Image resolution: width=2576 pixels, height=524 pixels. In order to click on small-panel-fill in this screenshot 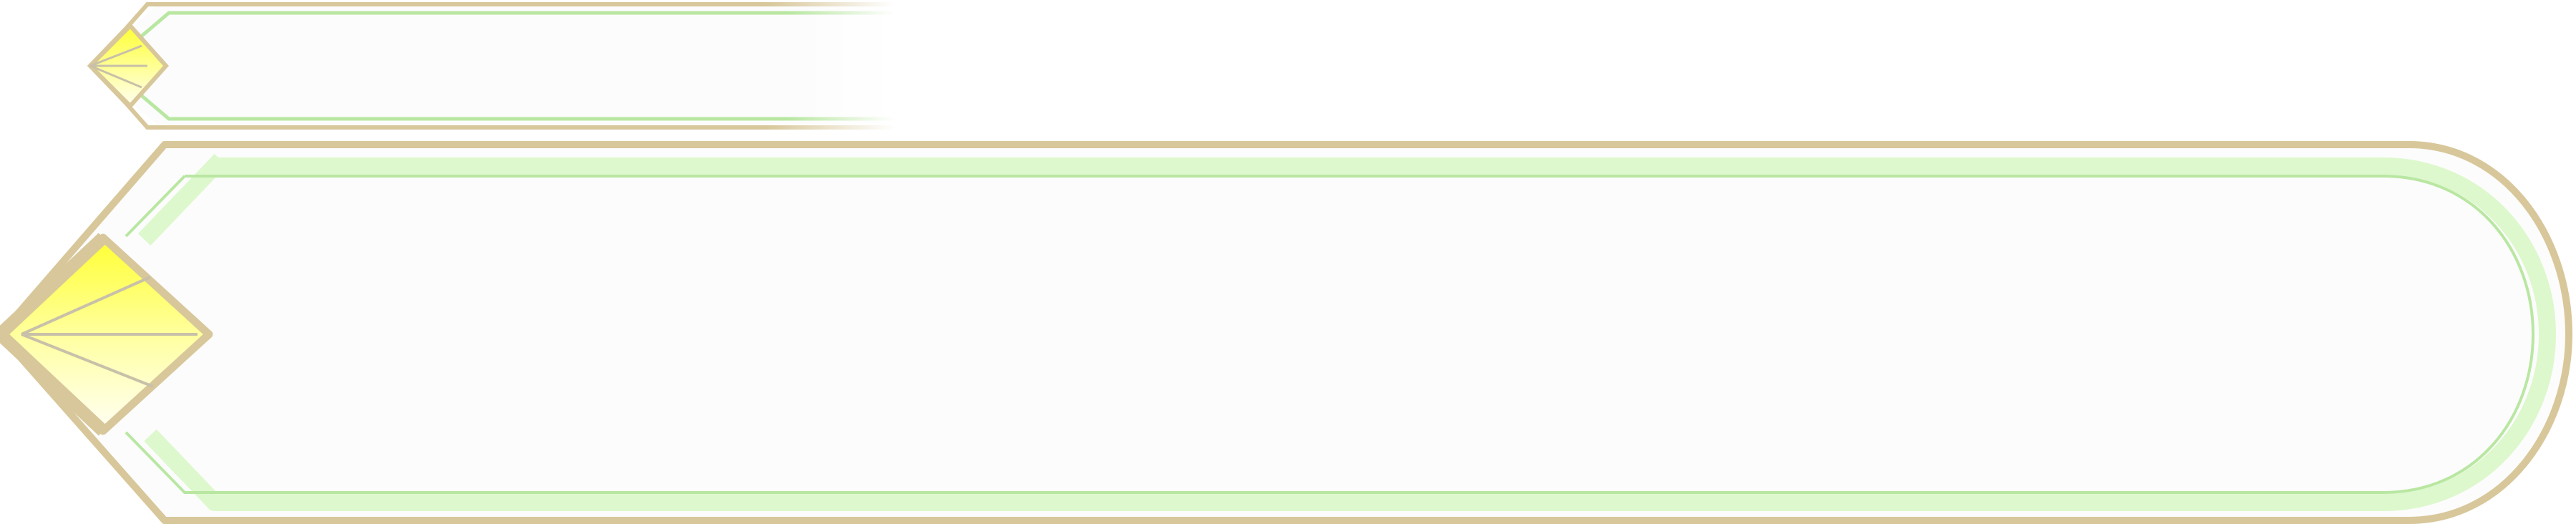, I will do `click(510, 64)`.